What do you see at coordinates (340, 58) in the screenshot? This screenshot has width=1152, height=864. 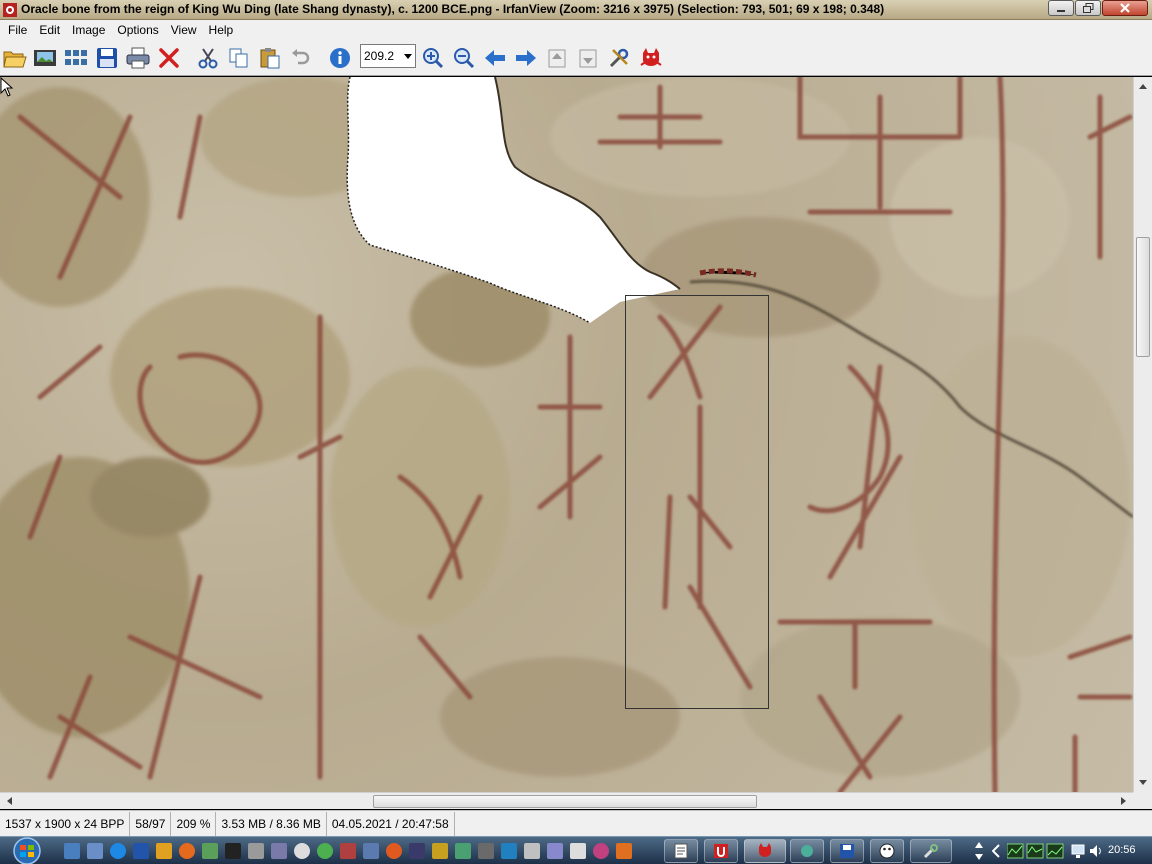 I see `info-button` at bounding box center [340, 58].